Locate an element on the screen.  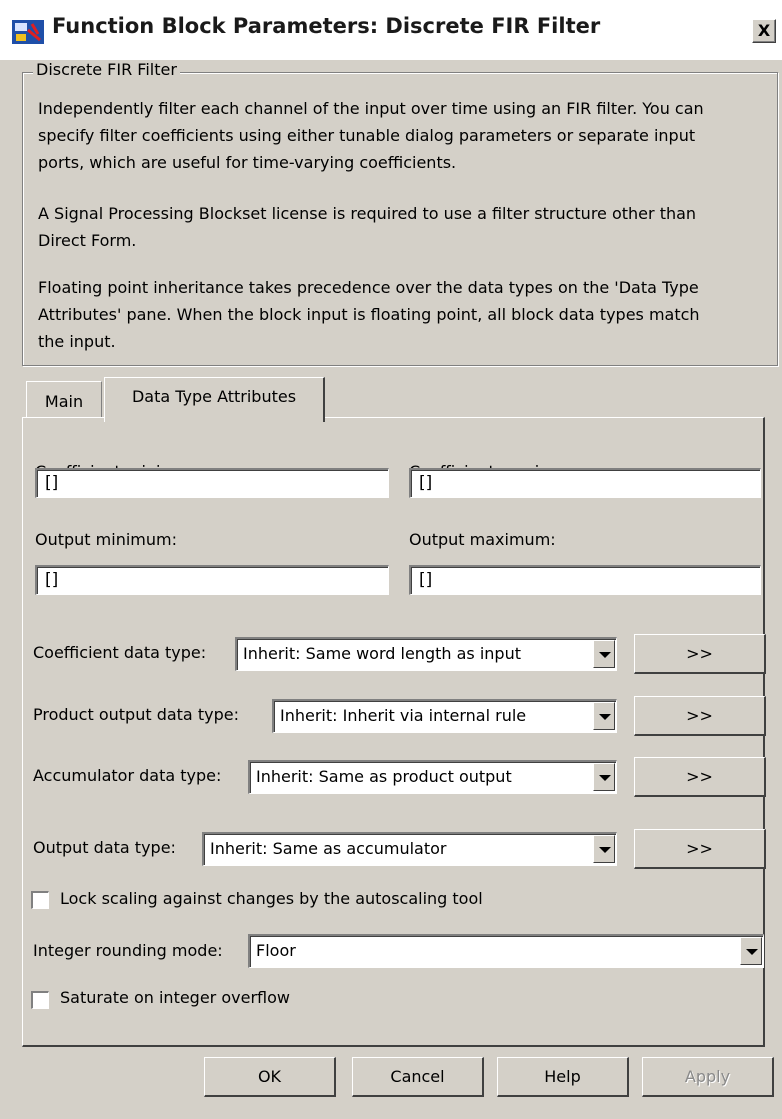
dropdown-value: Floor is located at coordinates (276, 950).